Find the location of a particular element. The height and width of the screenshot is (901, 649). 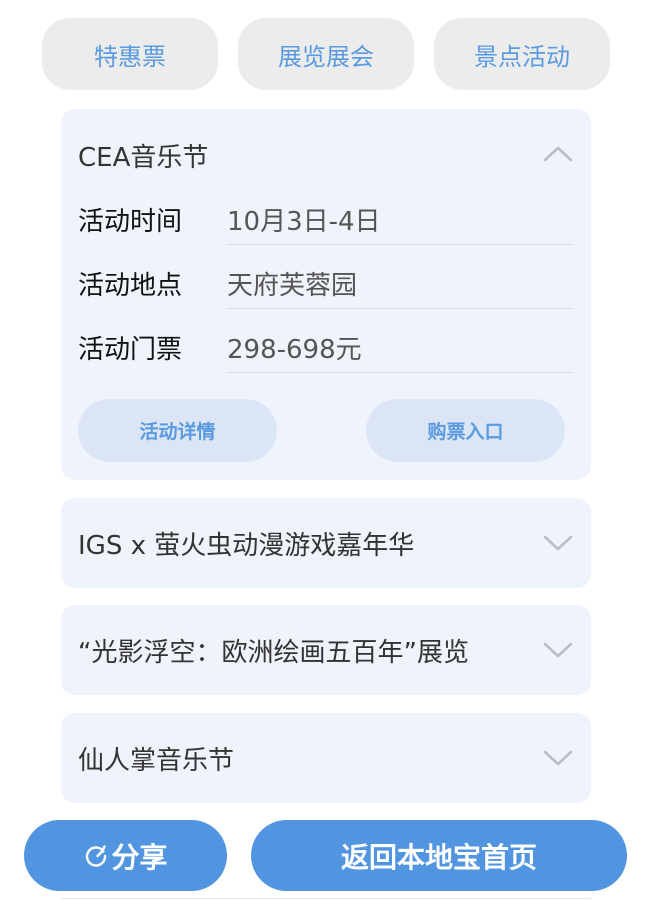

event-location-label: 活动地点 is located at coordinates (130, 286).